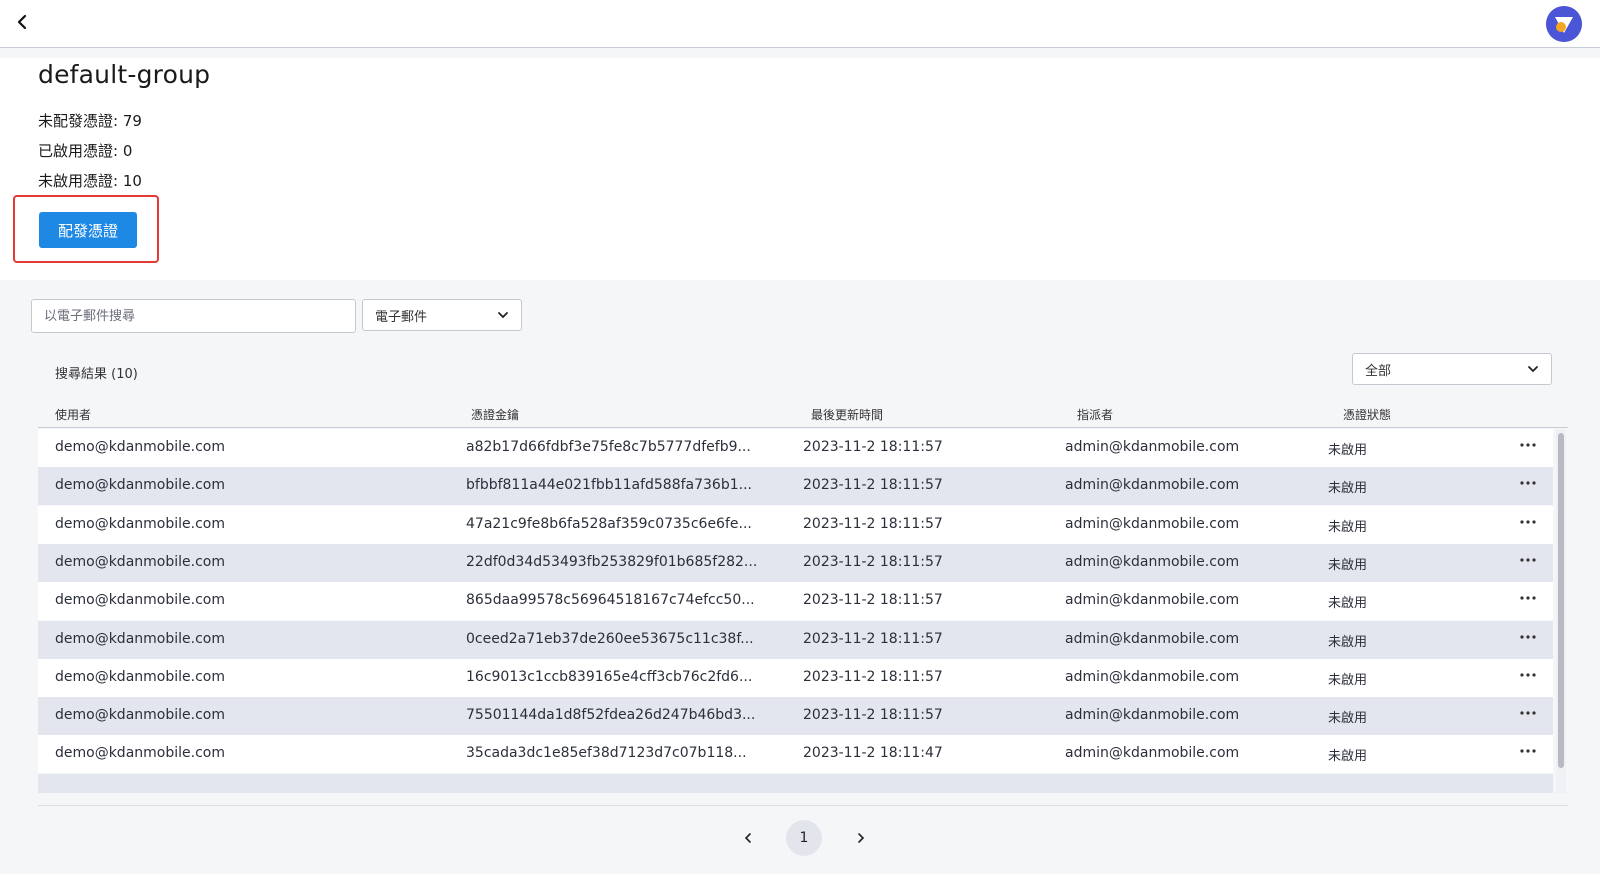 This screenshot has width=1600, height=874. I want to click on cell-updated-time: 2023-11-2 18:11:47, so click(873, 753).